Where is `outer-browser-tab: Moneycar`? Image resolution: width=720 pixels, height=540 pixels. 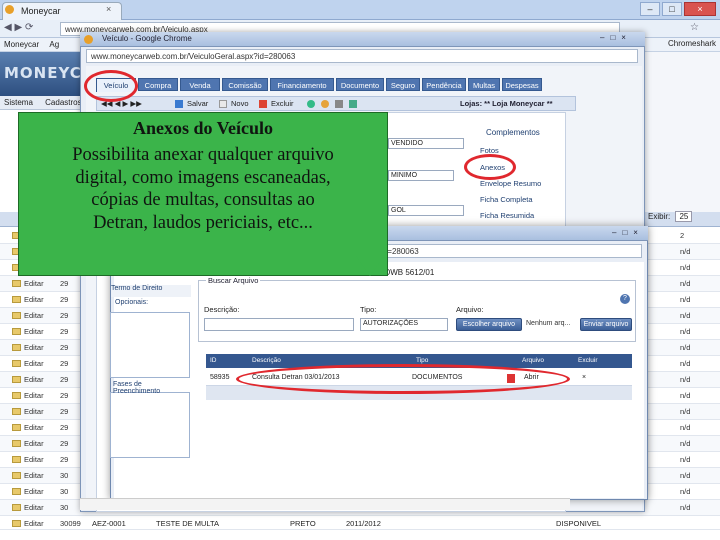
outer-browser-tab: Moneycar is located at coordinates (62, 11).